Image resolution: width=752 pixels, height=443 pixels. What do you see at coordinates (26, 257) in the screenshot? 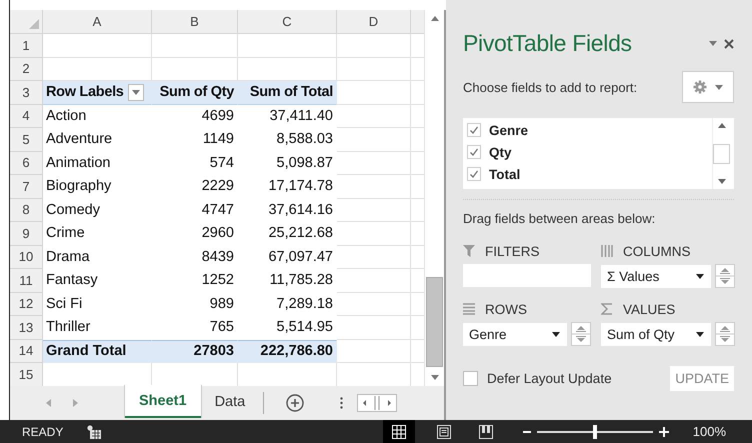
I see `row-header: 10` at bounding box center [26, 257].